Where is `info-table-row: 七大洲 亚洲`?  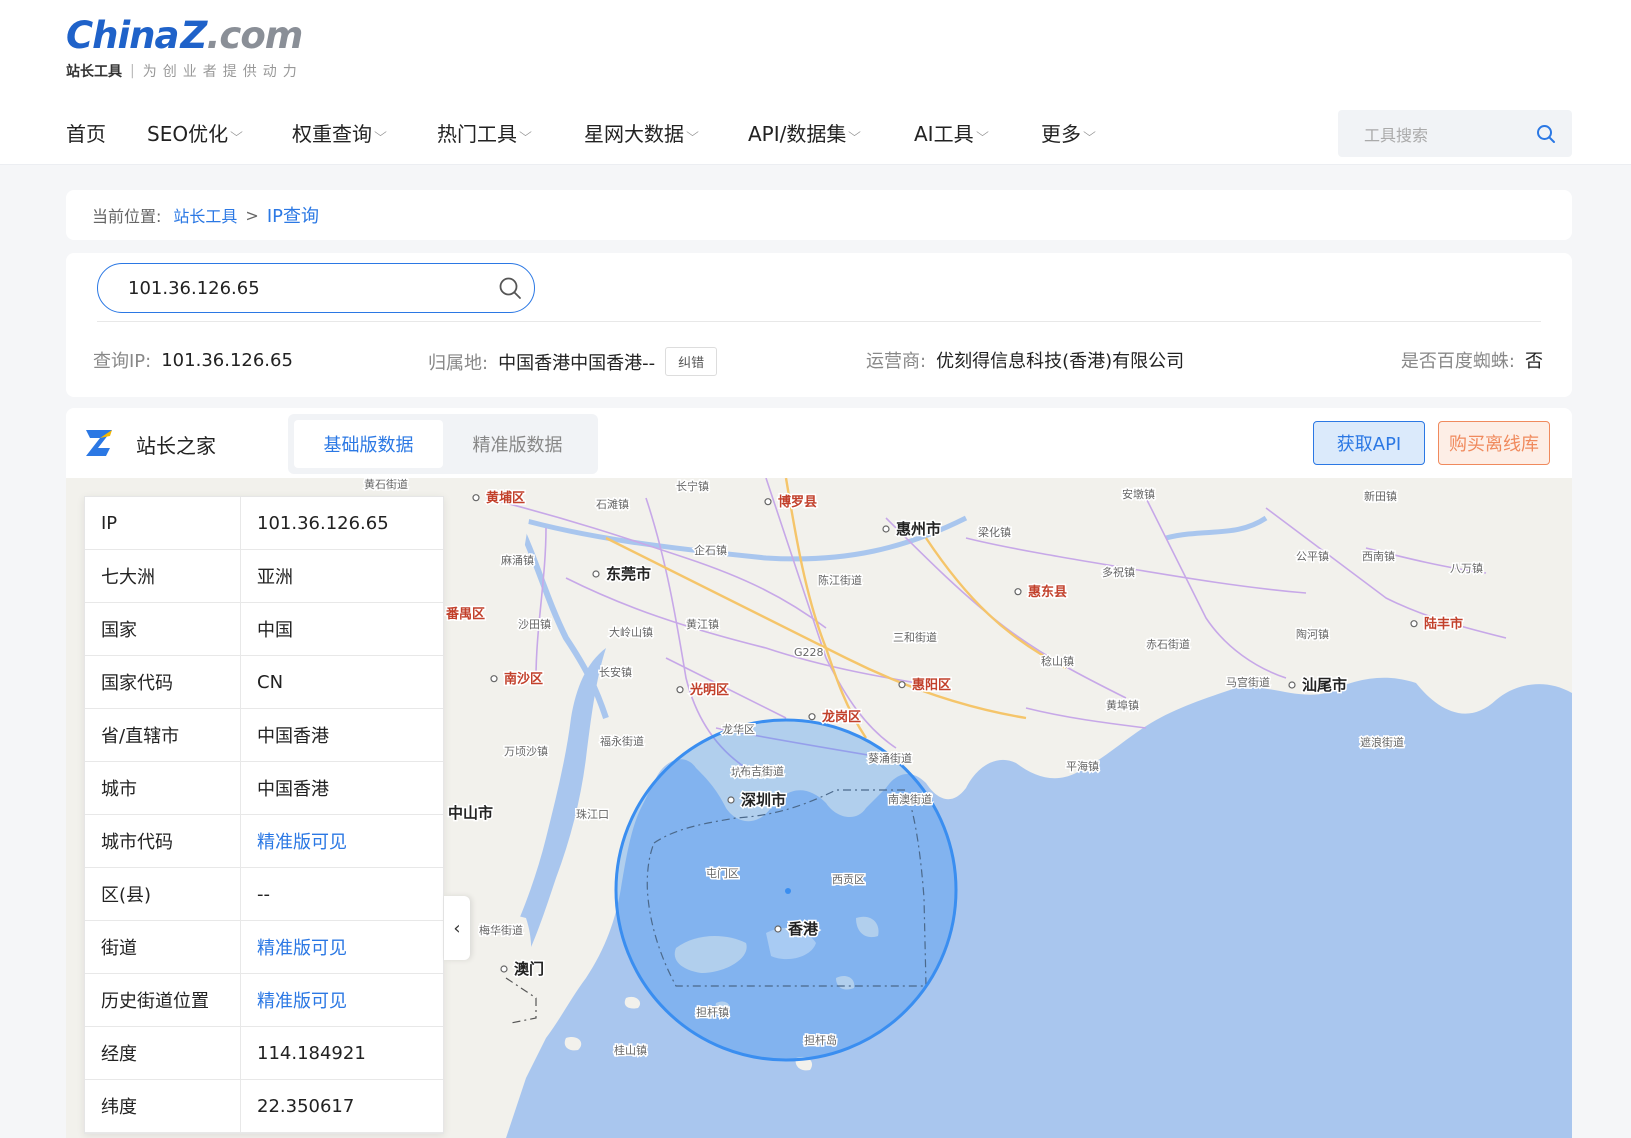 info-table-row: 七大洲 亚洲 is located at coordinates (264, 576).